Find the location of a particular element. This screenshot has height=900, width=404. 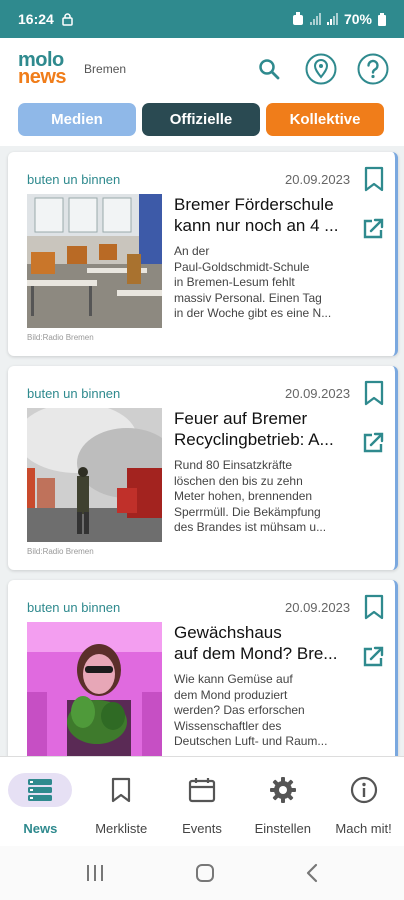

nav-merkliste: Merkliste is located at coordinates (121, 801).